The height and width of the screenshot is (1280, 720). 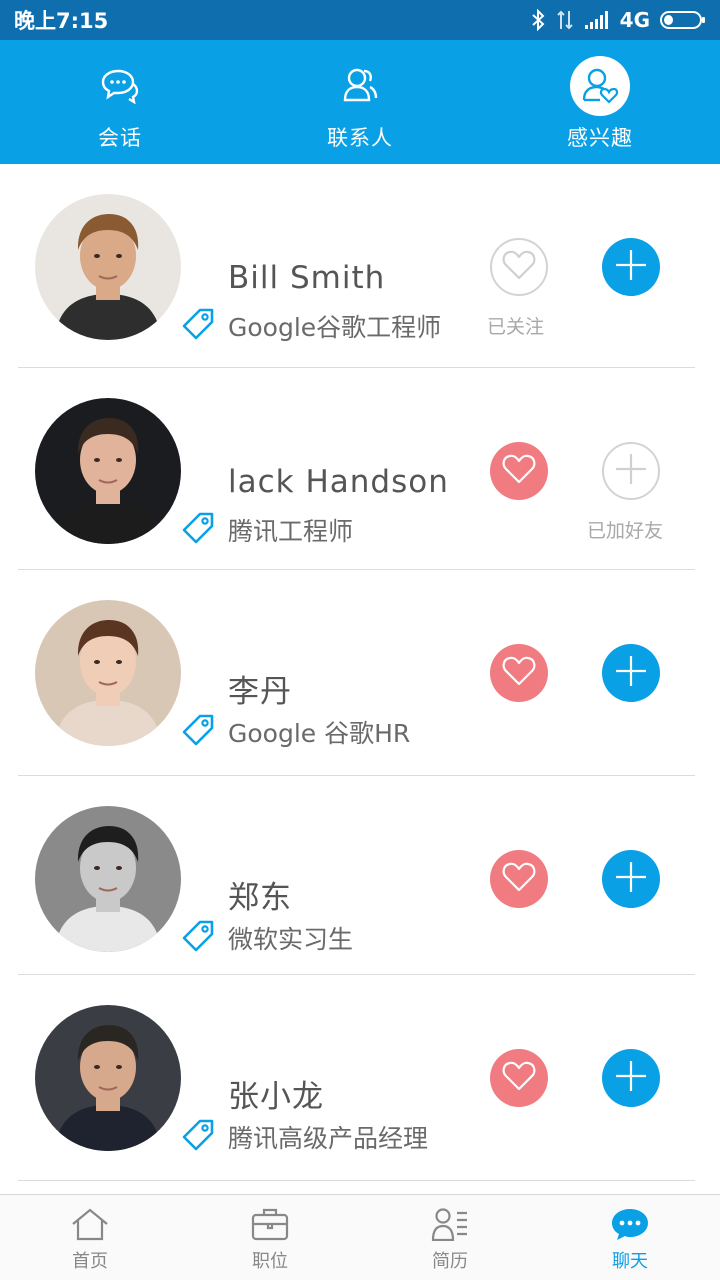 What do you see at coordinates (360, 138) in the screenshot?
I see `tab-label: 联系人` at bounding box center [360, 138].